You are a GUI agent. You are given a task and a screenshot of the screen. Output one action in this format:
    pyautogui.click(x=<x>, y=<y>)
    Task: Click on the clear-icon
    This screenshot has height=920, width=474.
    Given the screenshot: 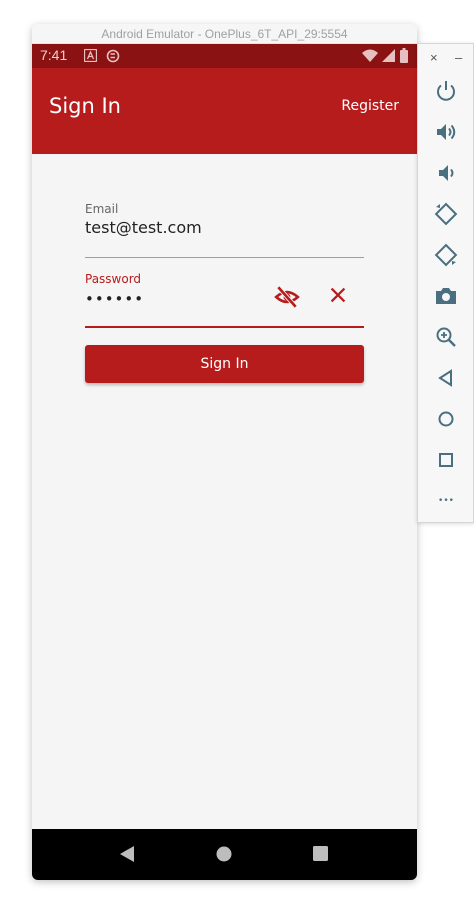 What is the action you would take?
    pyautogui.click(x=338, y=295)
    